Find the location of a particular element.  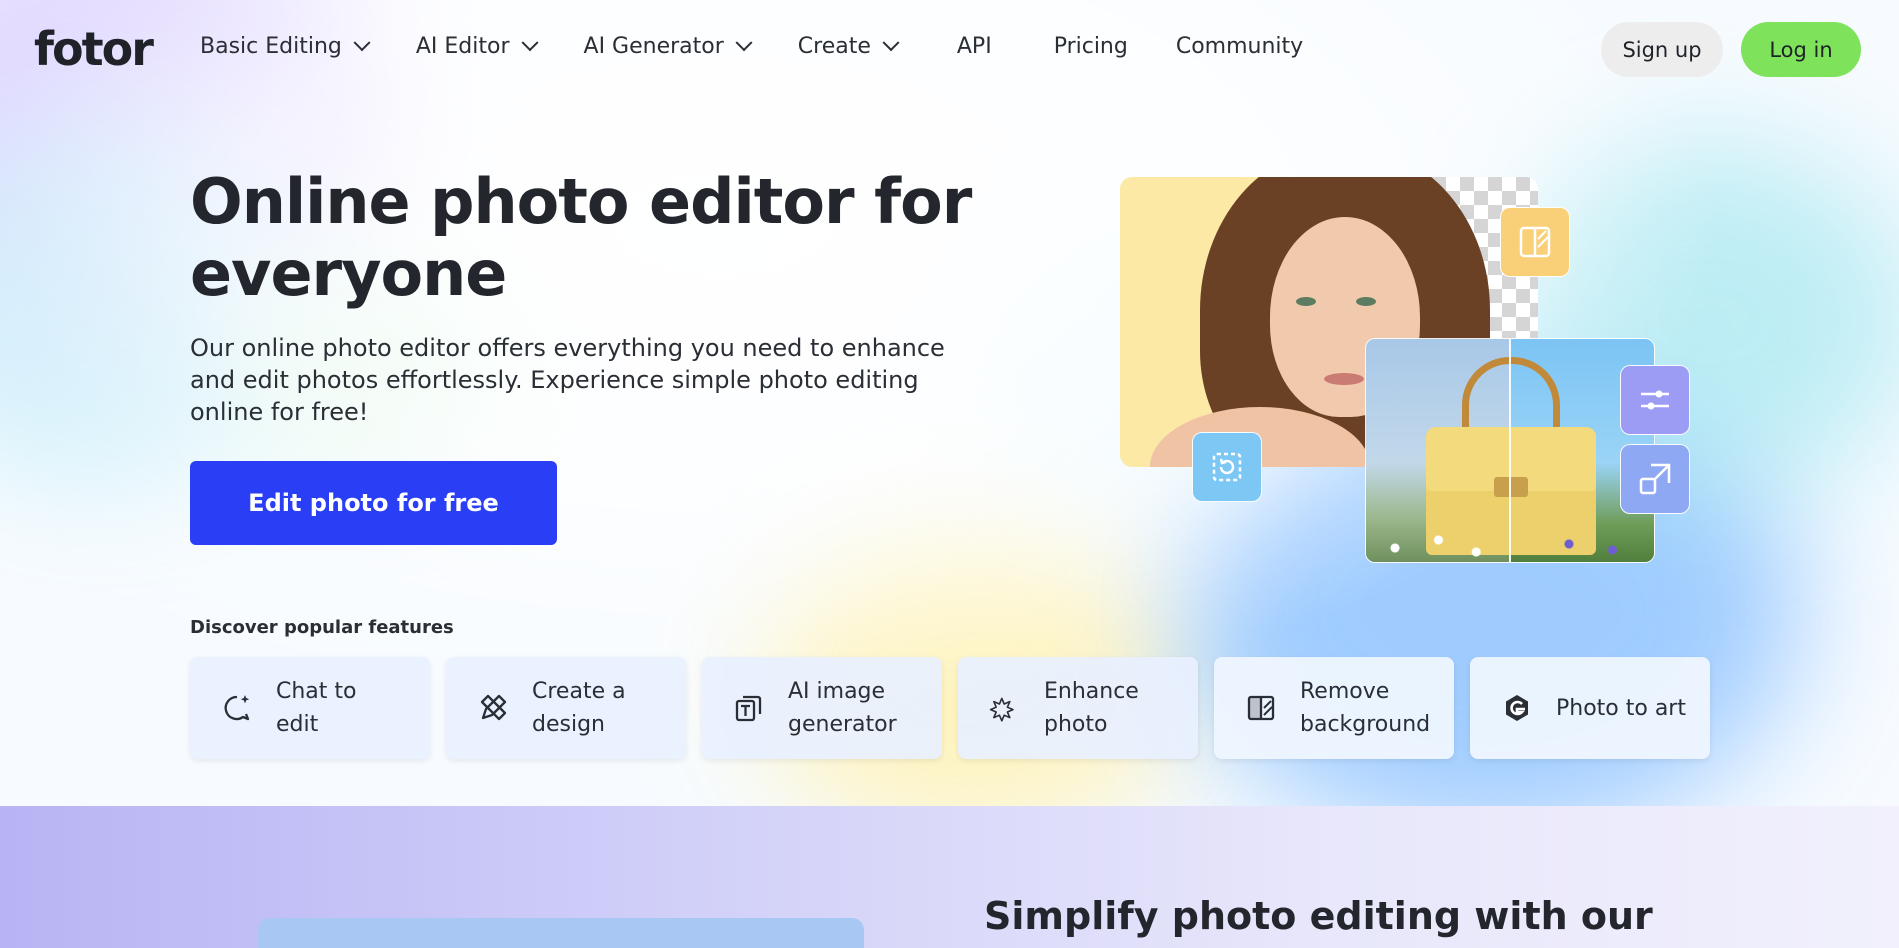

feature-card-photo-to-art: Photo to art is located at coordinates (1590, 708).